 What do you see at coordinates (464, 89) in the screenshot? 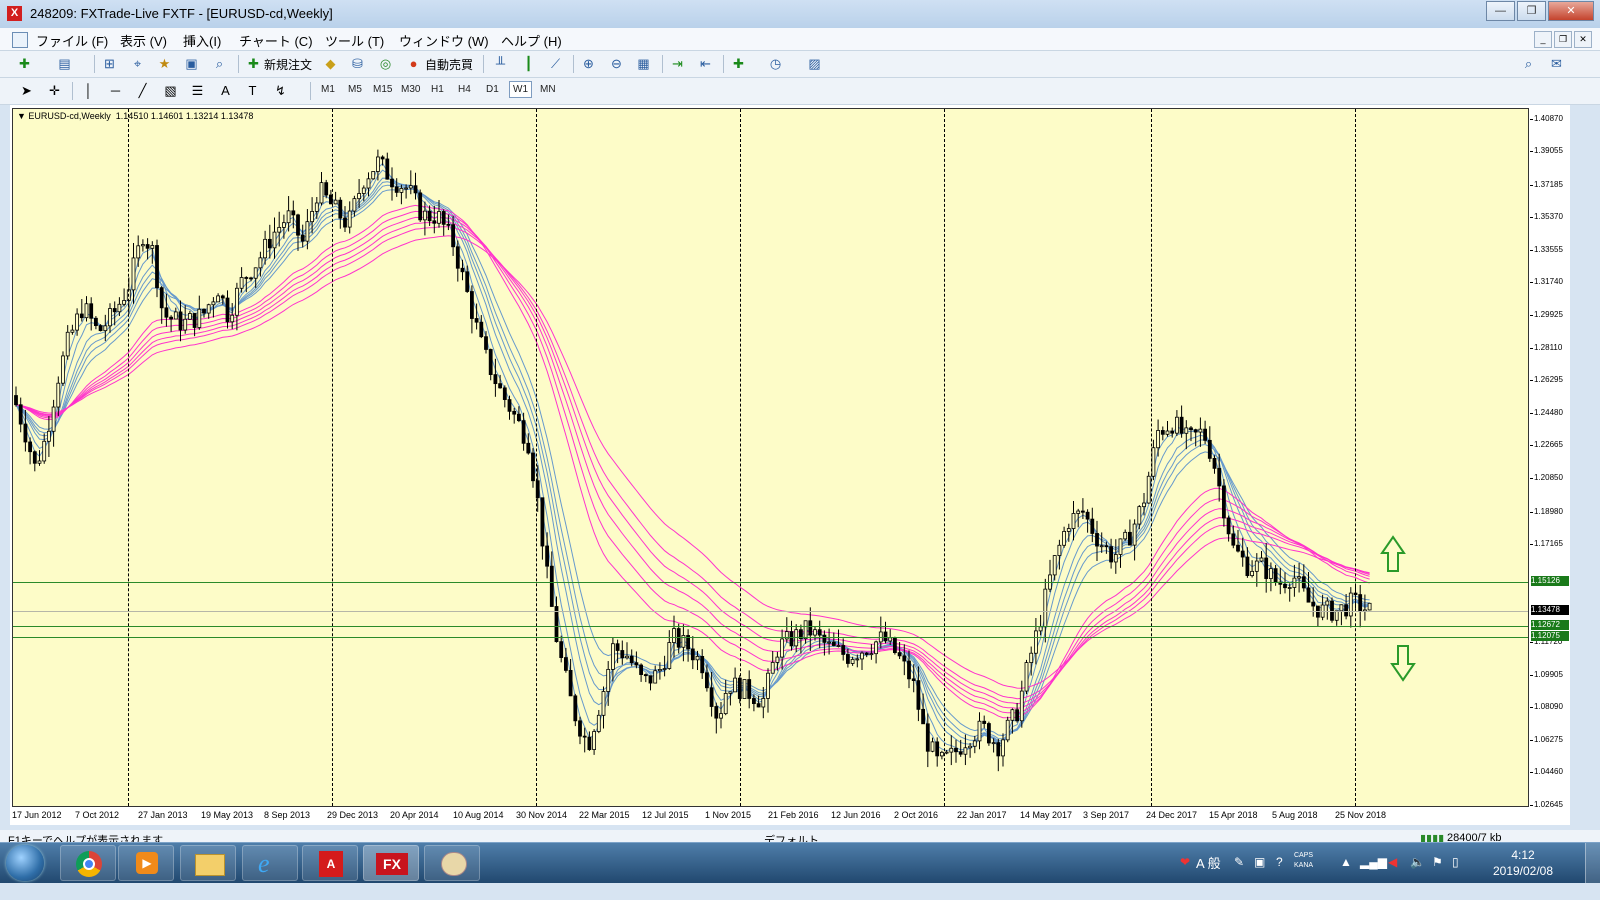
I see `timeframe-h4: H4` at bounding box center [464, 89].